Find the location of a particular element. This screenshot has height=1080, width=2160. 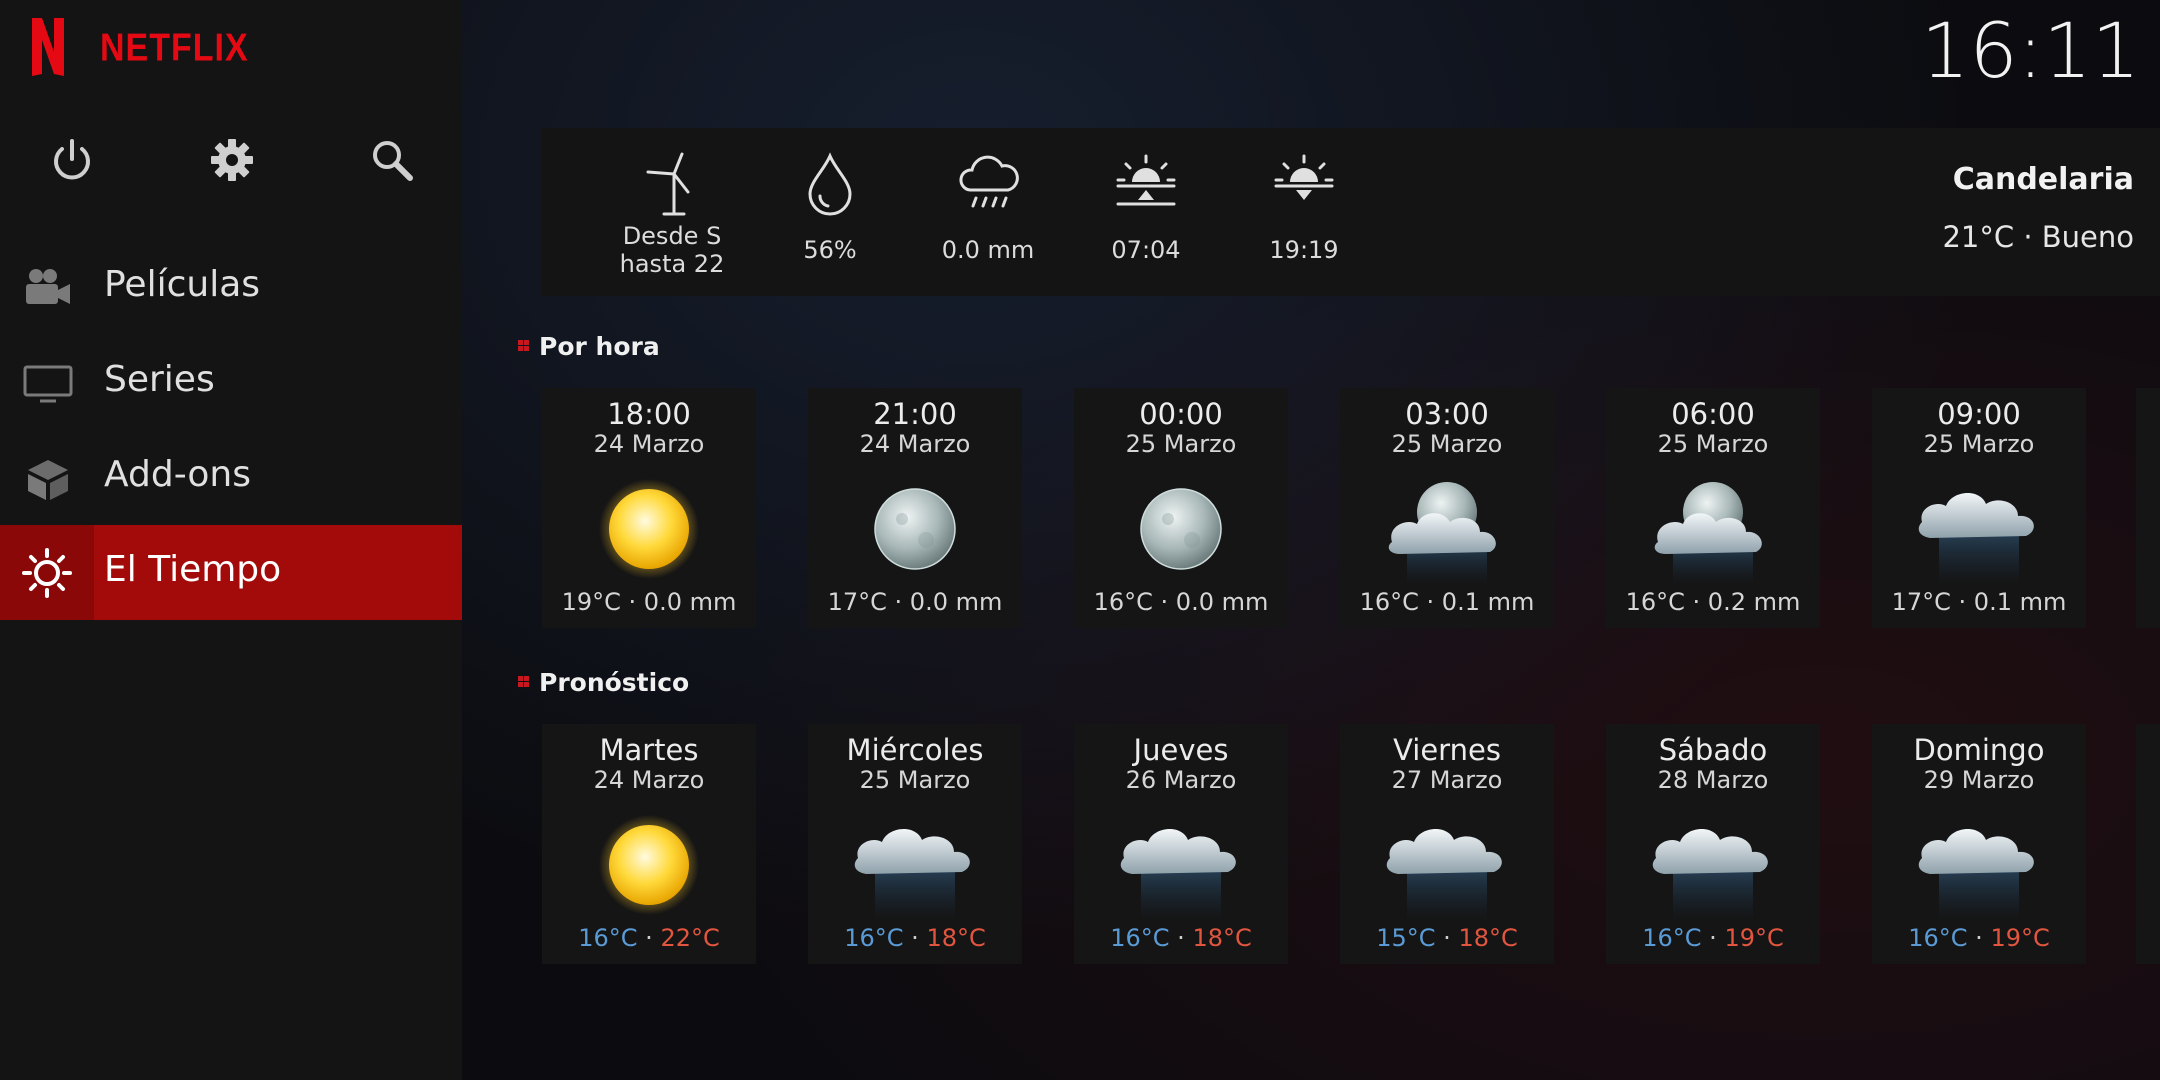

forecast-temps: 15°C · 18°C is located at coordinates (1447, 938).